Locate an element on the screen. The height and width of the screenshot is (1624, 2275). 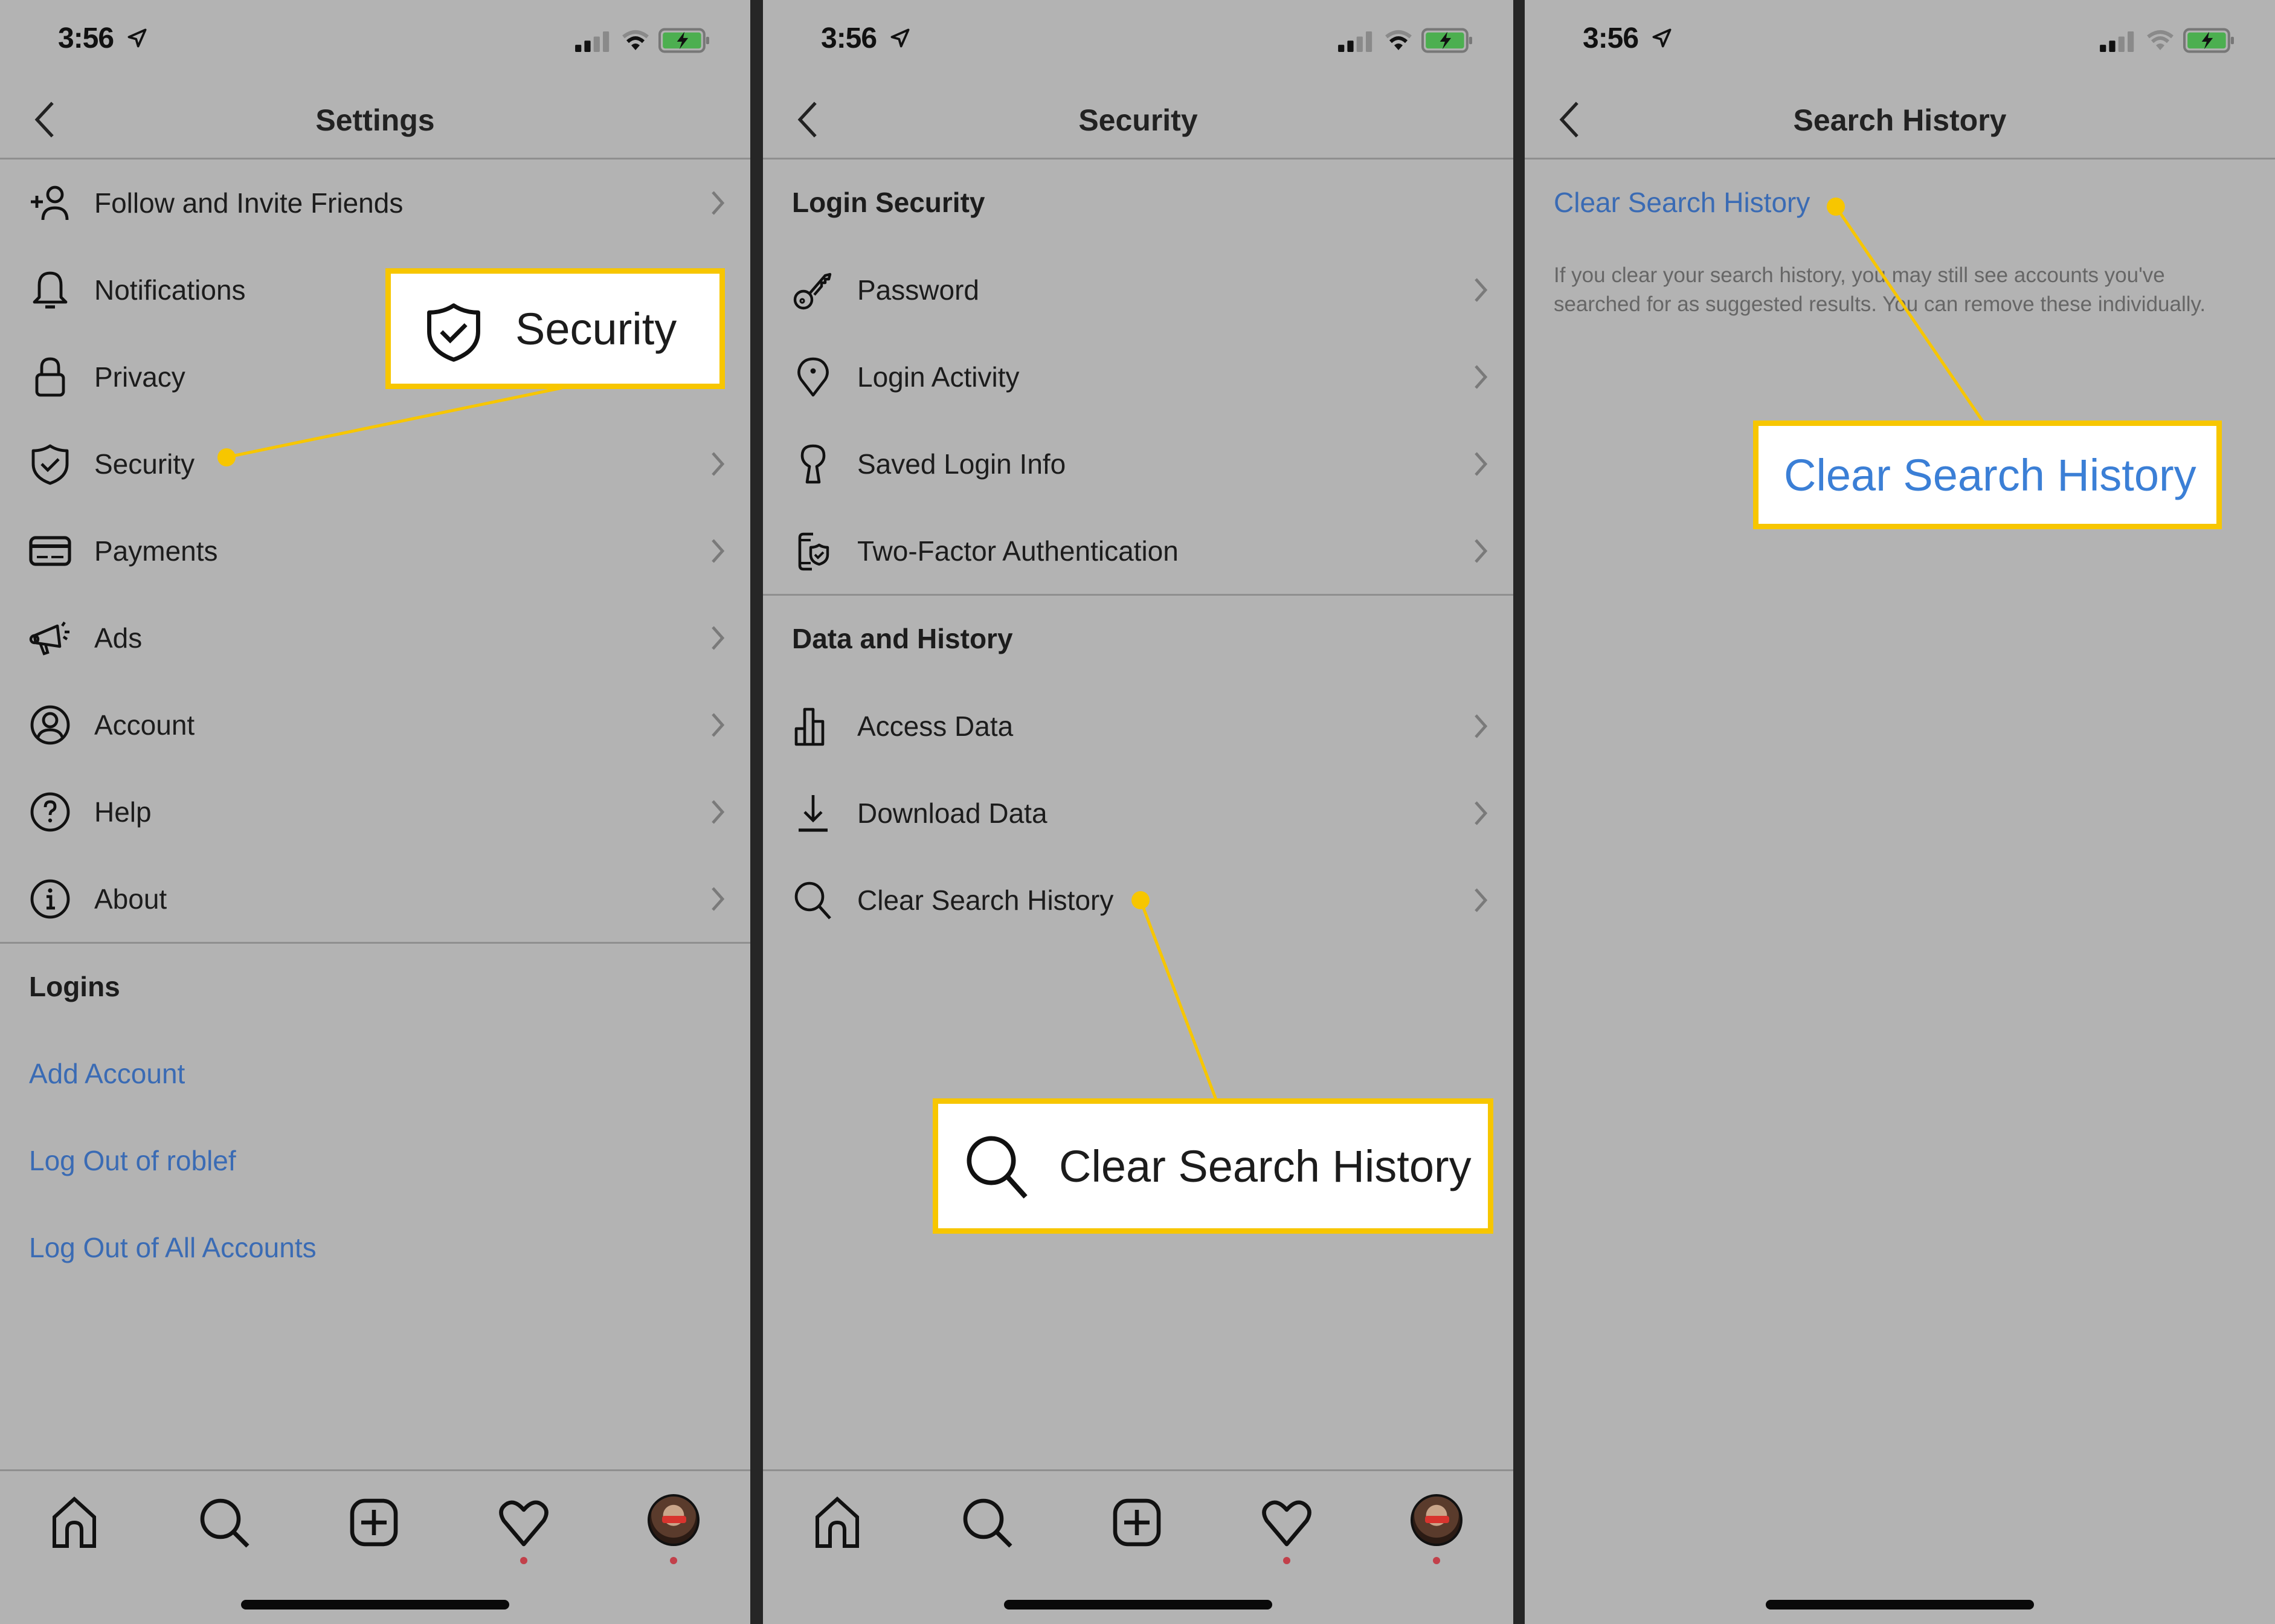
navigation-bar: Search History is located at coordinates (1900, 122).